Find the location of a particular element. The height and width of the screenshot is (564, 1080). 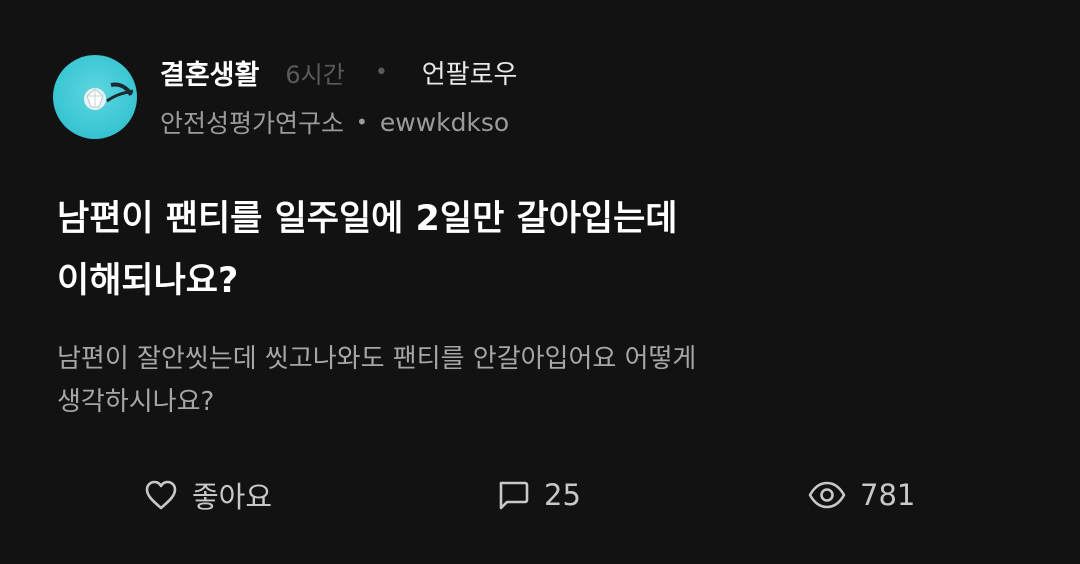

ring-image-icon is located at coordinates (109, 96).